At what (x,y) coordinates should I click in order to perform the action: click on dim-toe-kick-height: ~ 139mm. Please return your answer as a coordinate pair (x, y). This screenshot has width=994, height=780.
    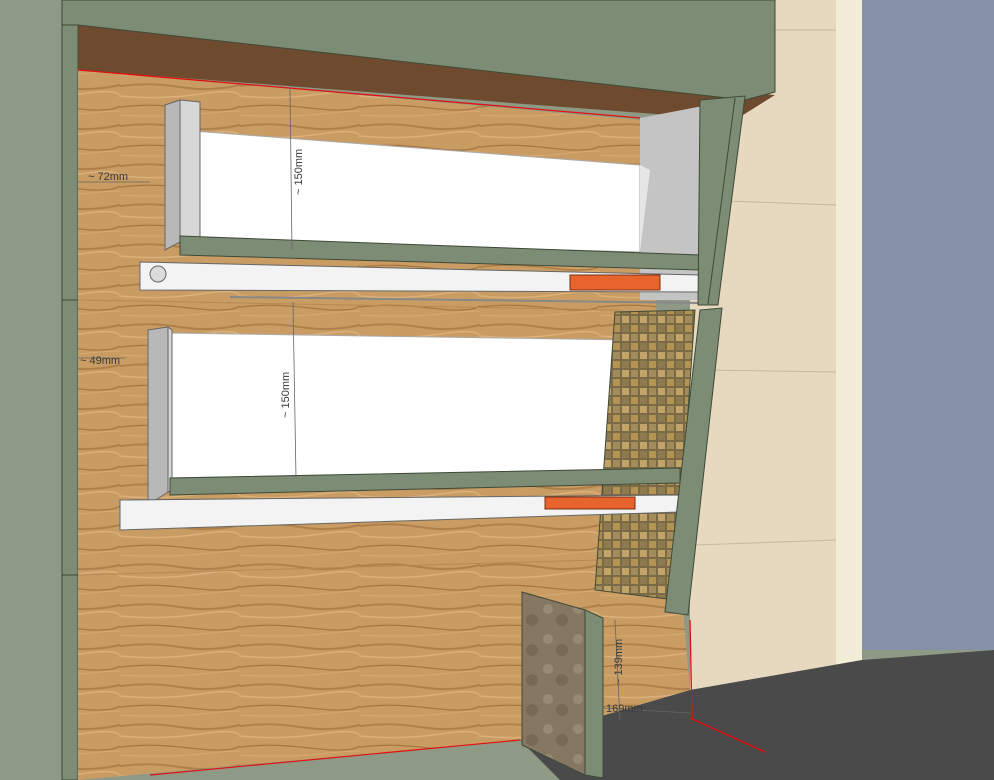
    Looking at the image, I should click on (619, 662).